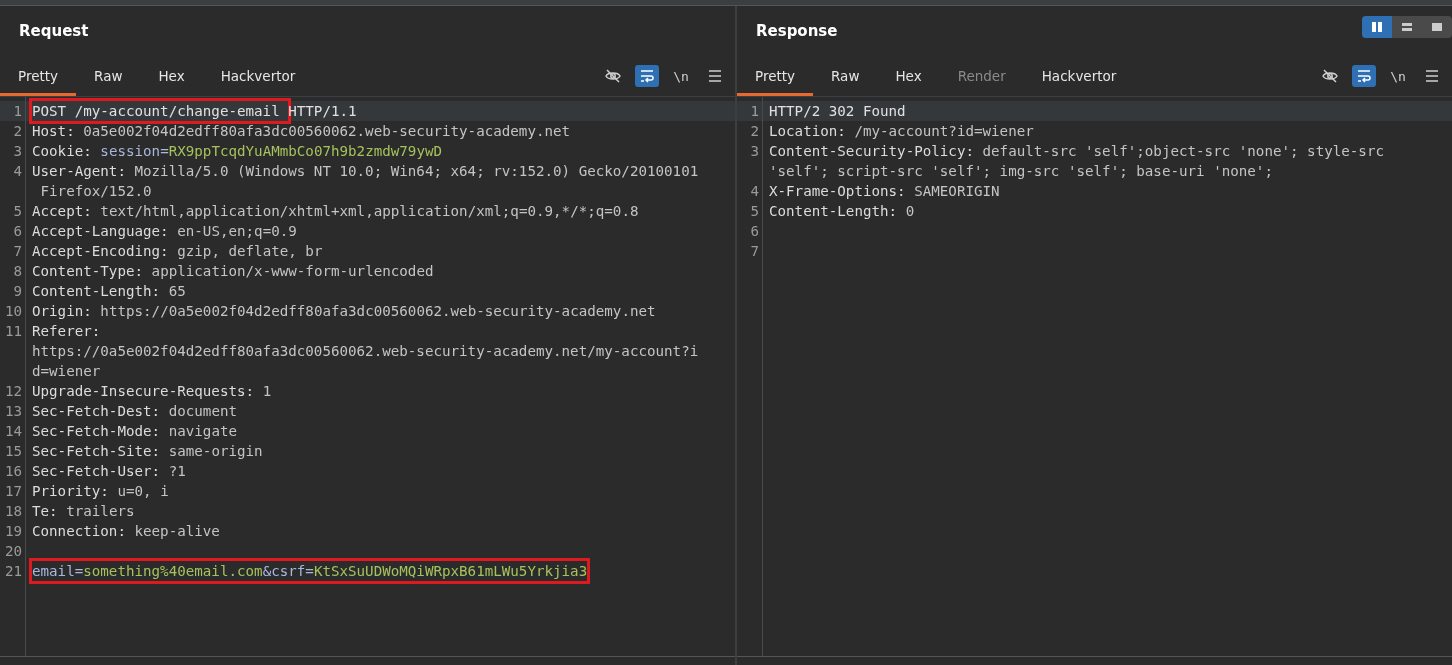  Describe the element at coordinates (13, 491) in the screenshot. I see `line-number: 17` at that location.